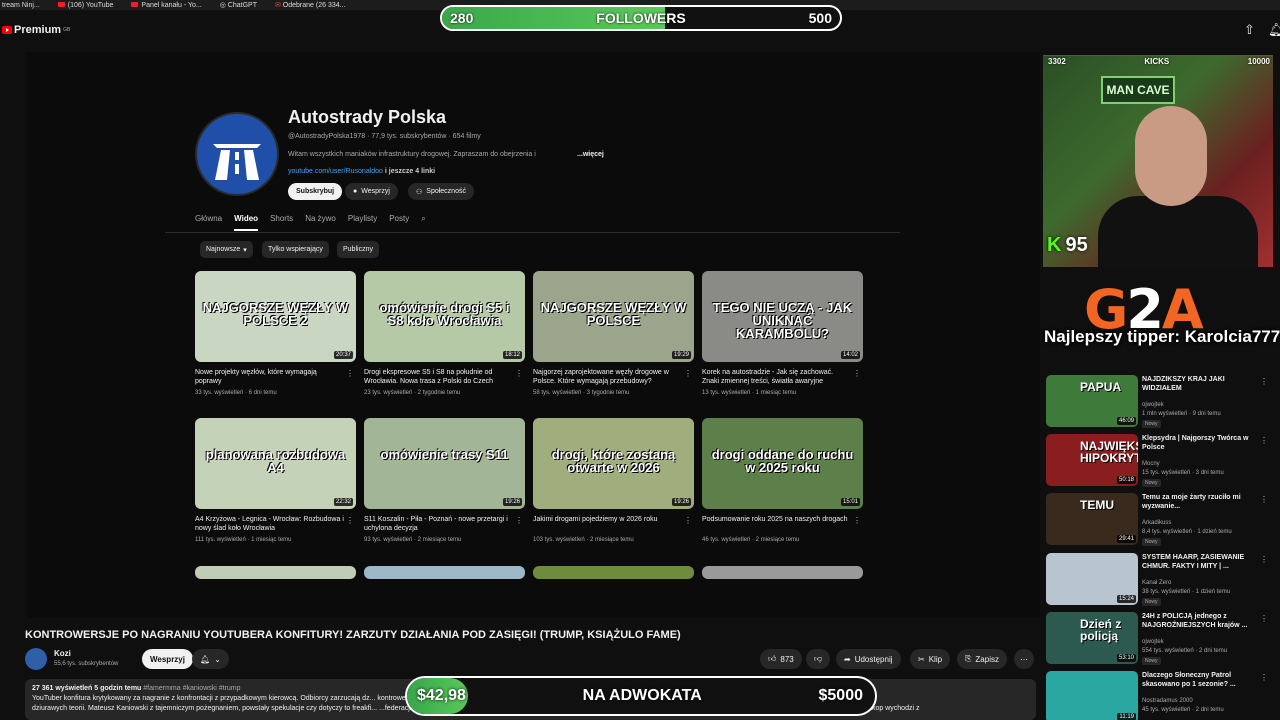  Describe the element at coordinates (237, 154) in the screenshot. I see `channel-avatar` at that location.